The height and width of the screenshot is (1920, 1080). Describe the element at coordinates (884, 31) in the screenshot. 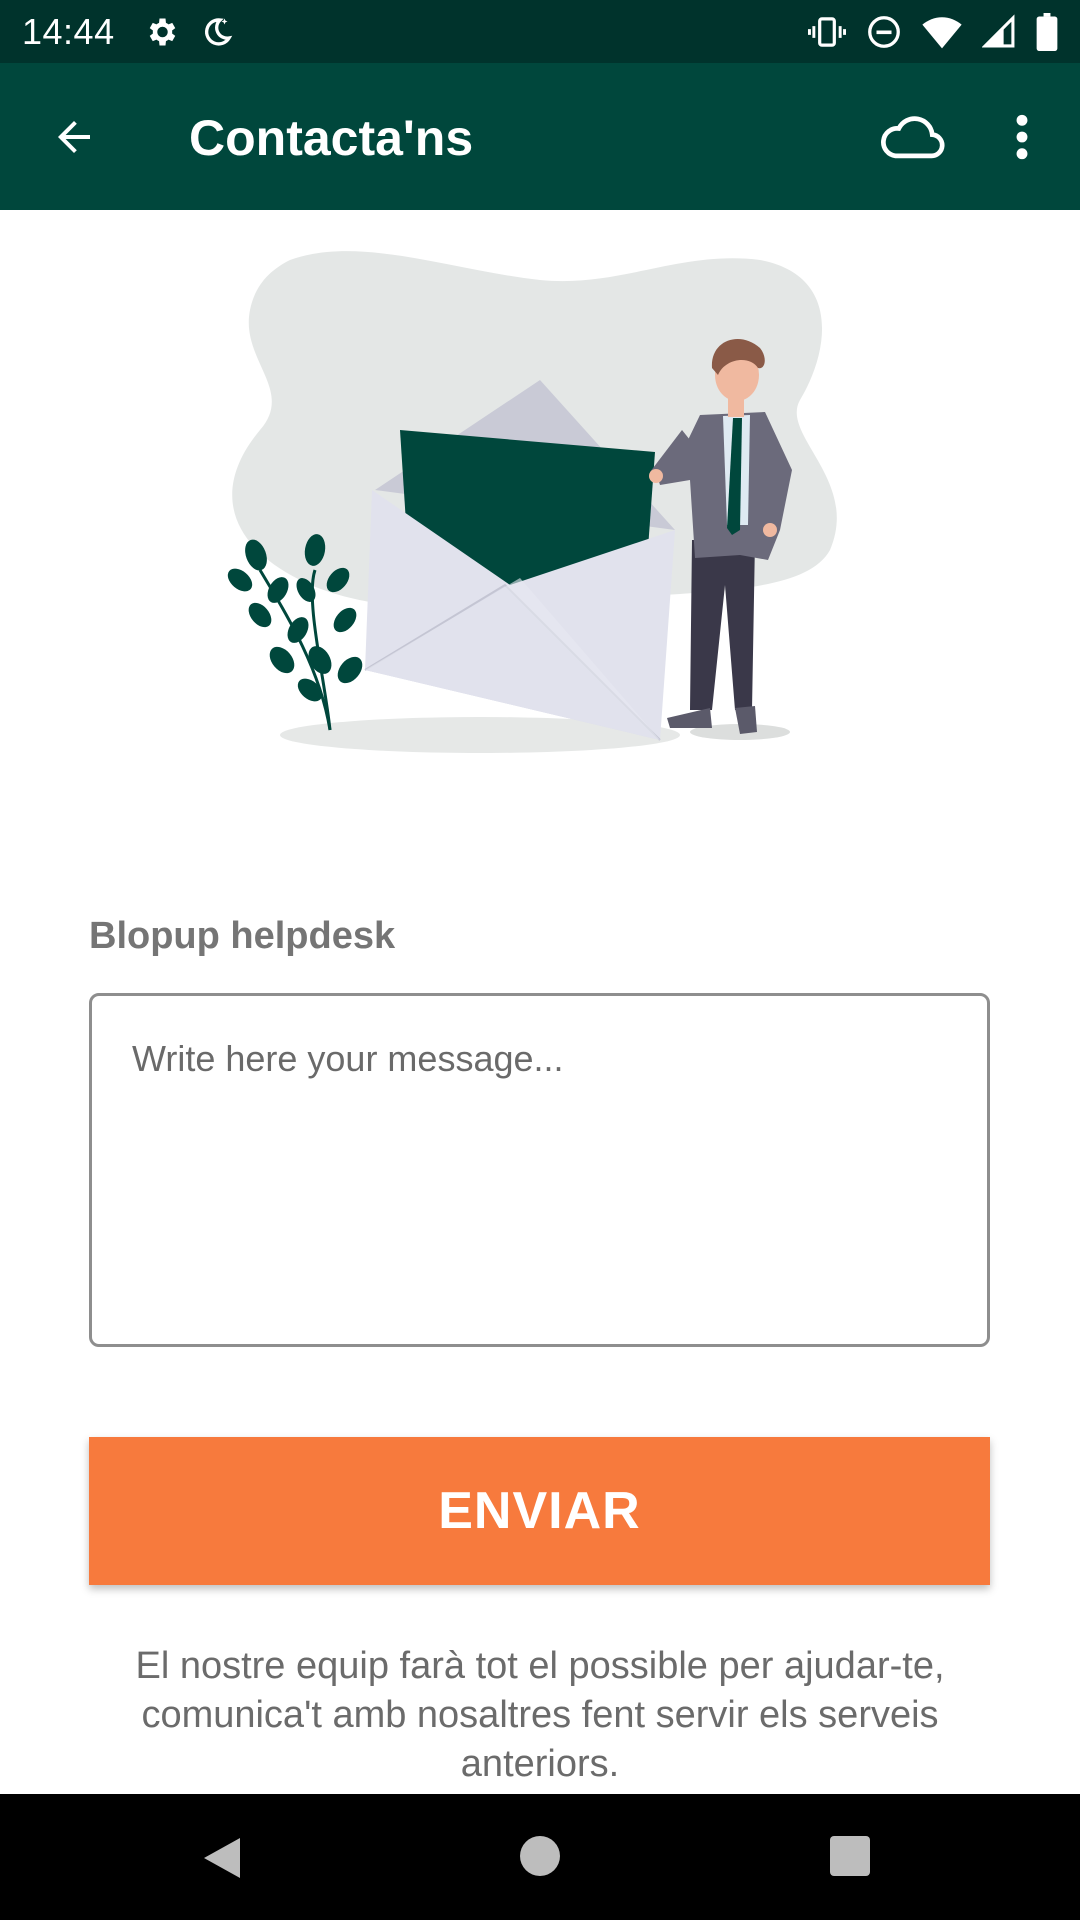

I see `do-not-disturb-icon` at that location.